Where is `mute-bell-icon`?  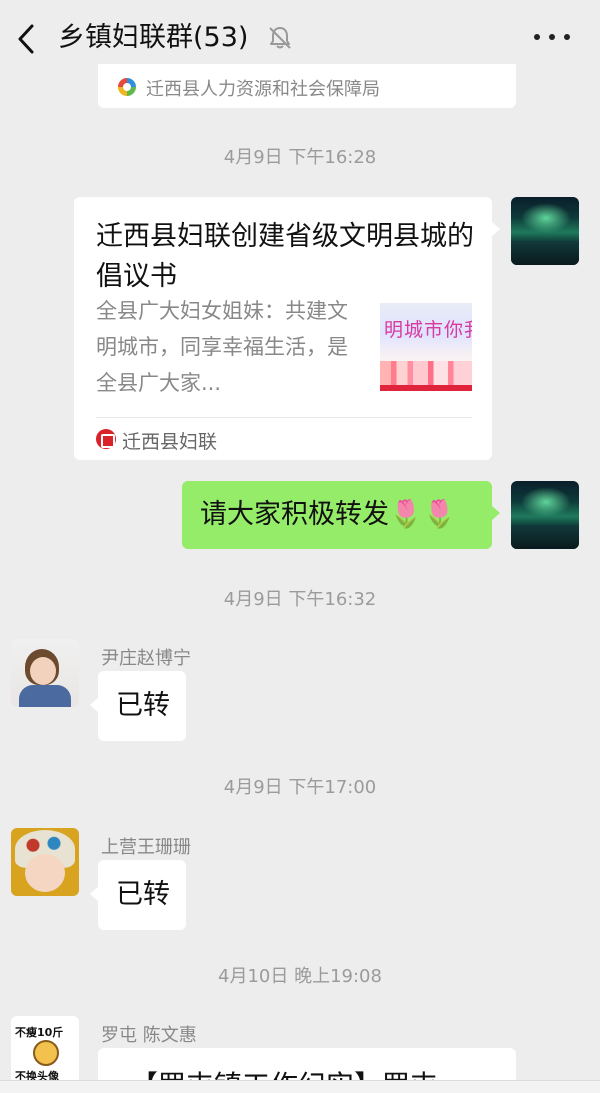
mute-bell-icon is located at coordinates (280, 38).